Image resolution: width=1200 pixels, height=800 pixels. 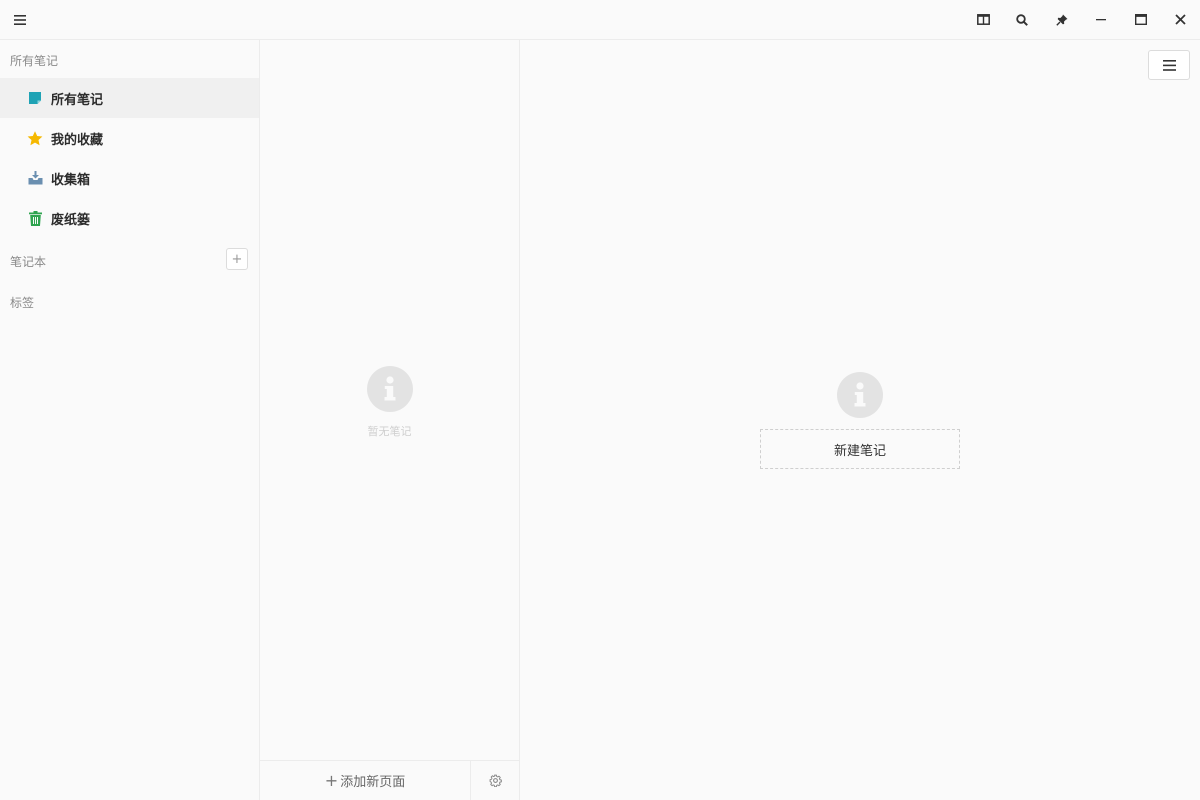 What do you see at coordinates (331, 780) in the screenshot?
I see `plus-icon: +` at bounding box center [331, 780].